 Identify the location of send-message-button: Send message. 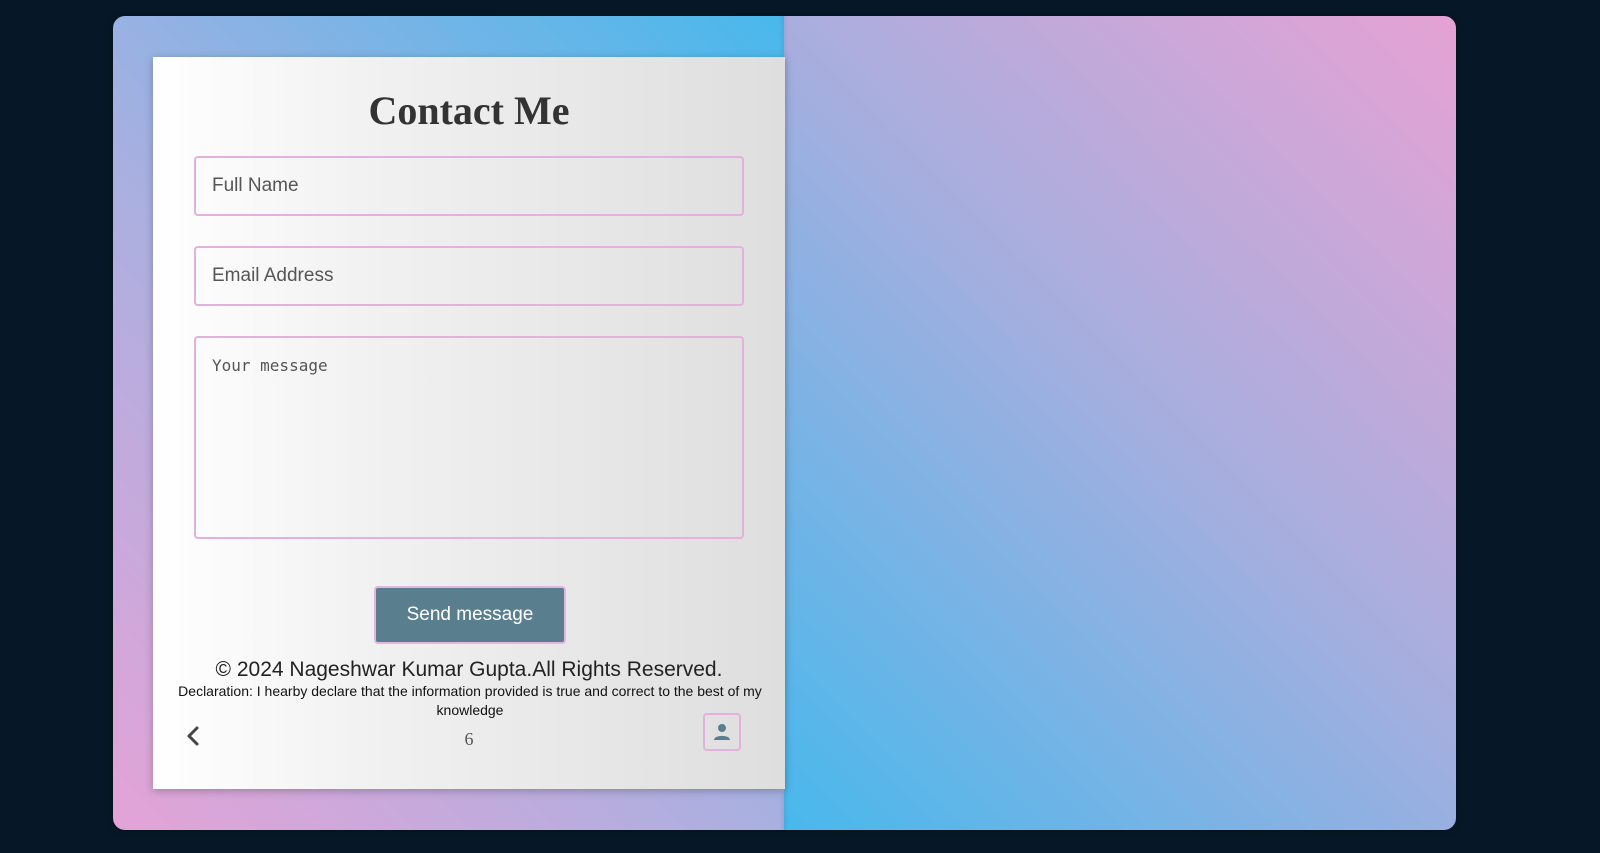
(470, 615).